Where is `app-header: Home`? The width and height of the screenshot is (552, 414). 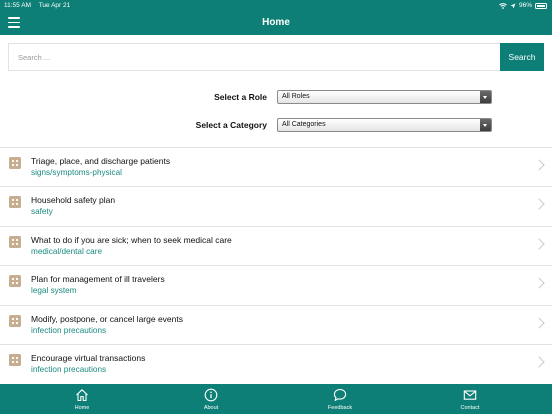 app-header: Home is located at coordinates (276, 23).